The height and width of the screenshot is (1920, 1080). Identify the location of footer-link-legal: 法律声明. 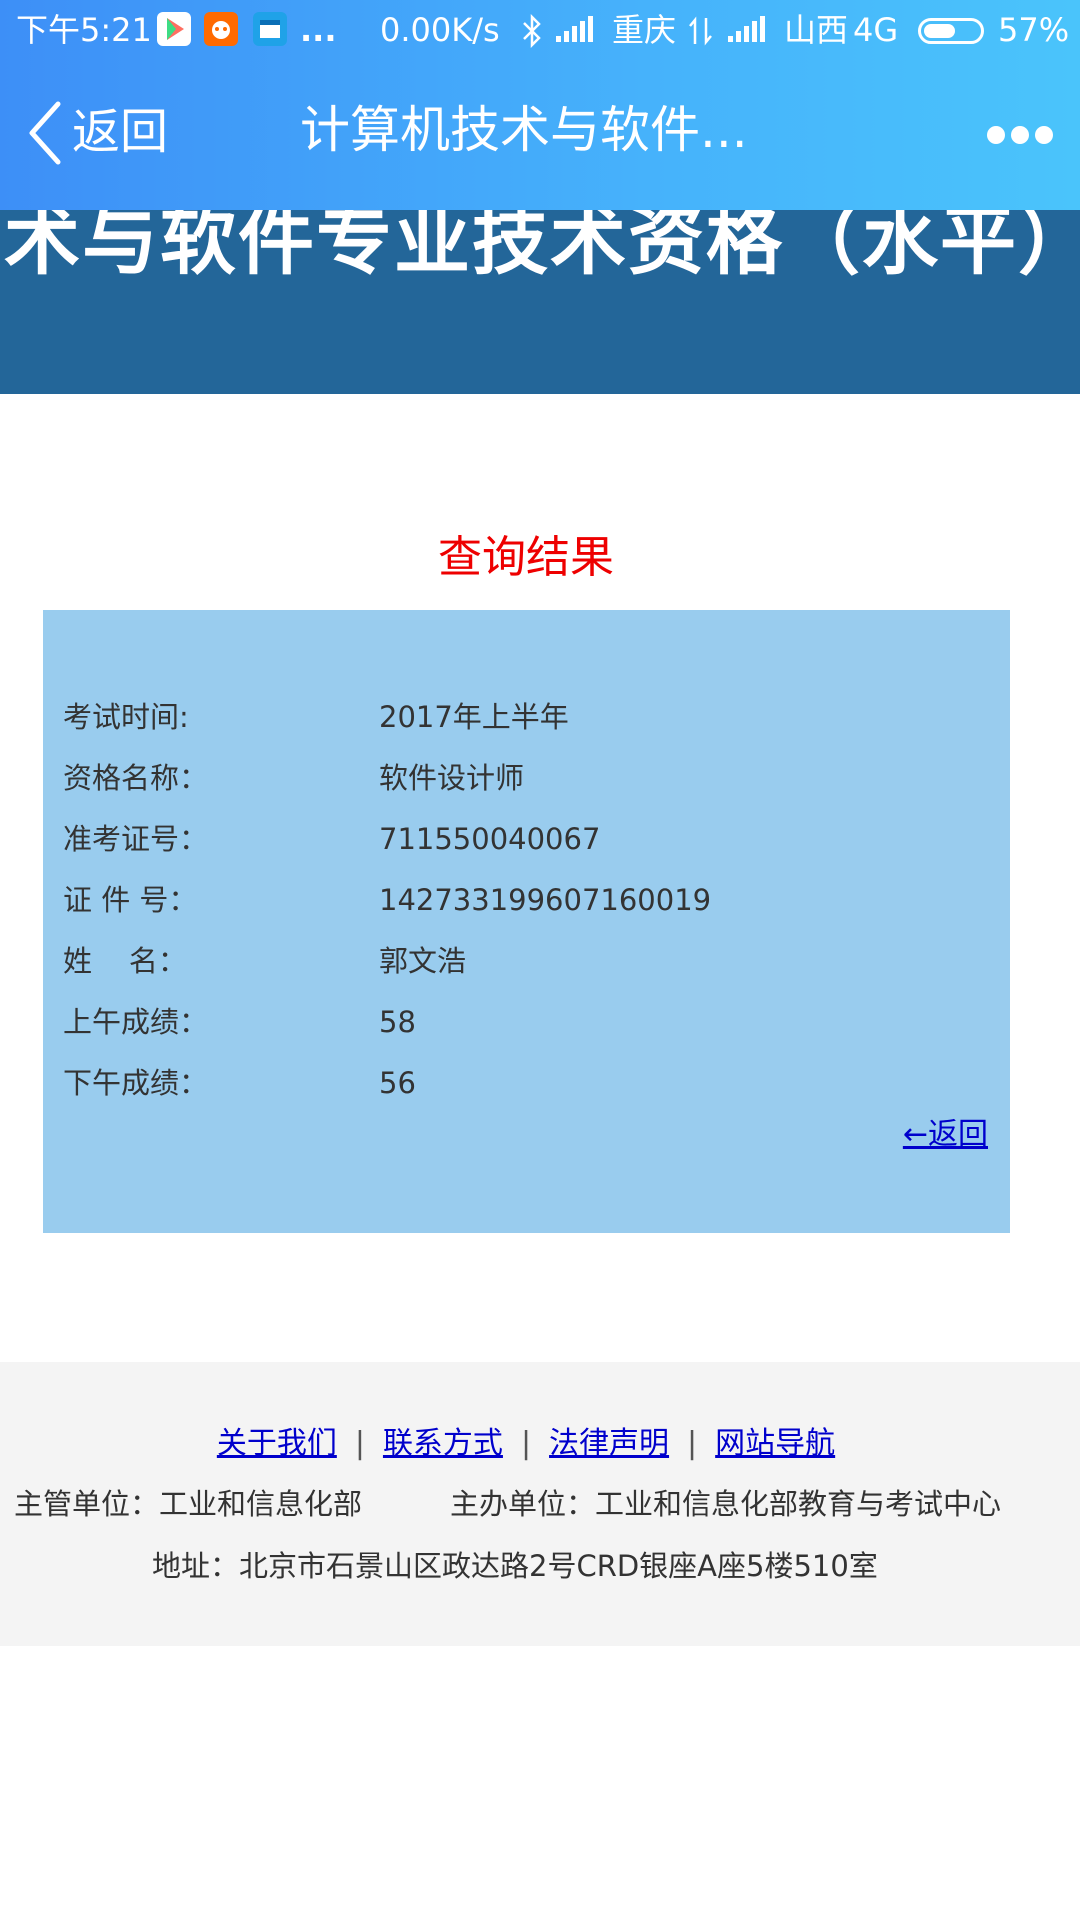
(609, 1443).